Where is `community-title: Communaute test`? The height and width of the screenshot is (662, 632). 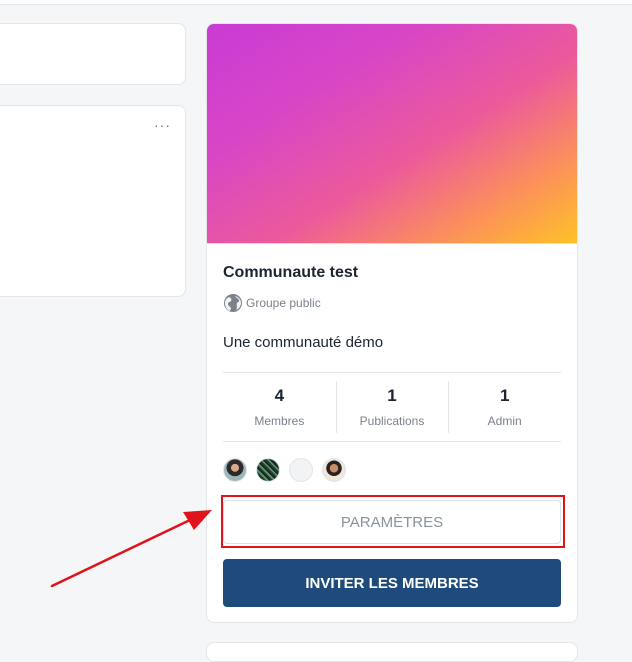
community-title: Communaute test is located at coordinates (290, 273).